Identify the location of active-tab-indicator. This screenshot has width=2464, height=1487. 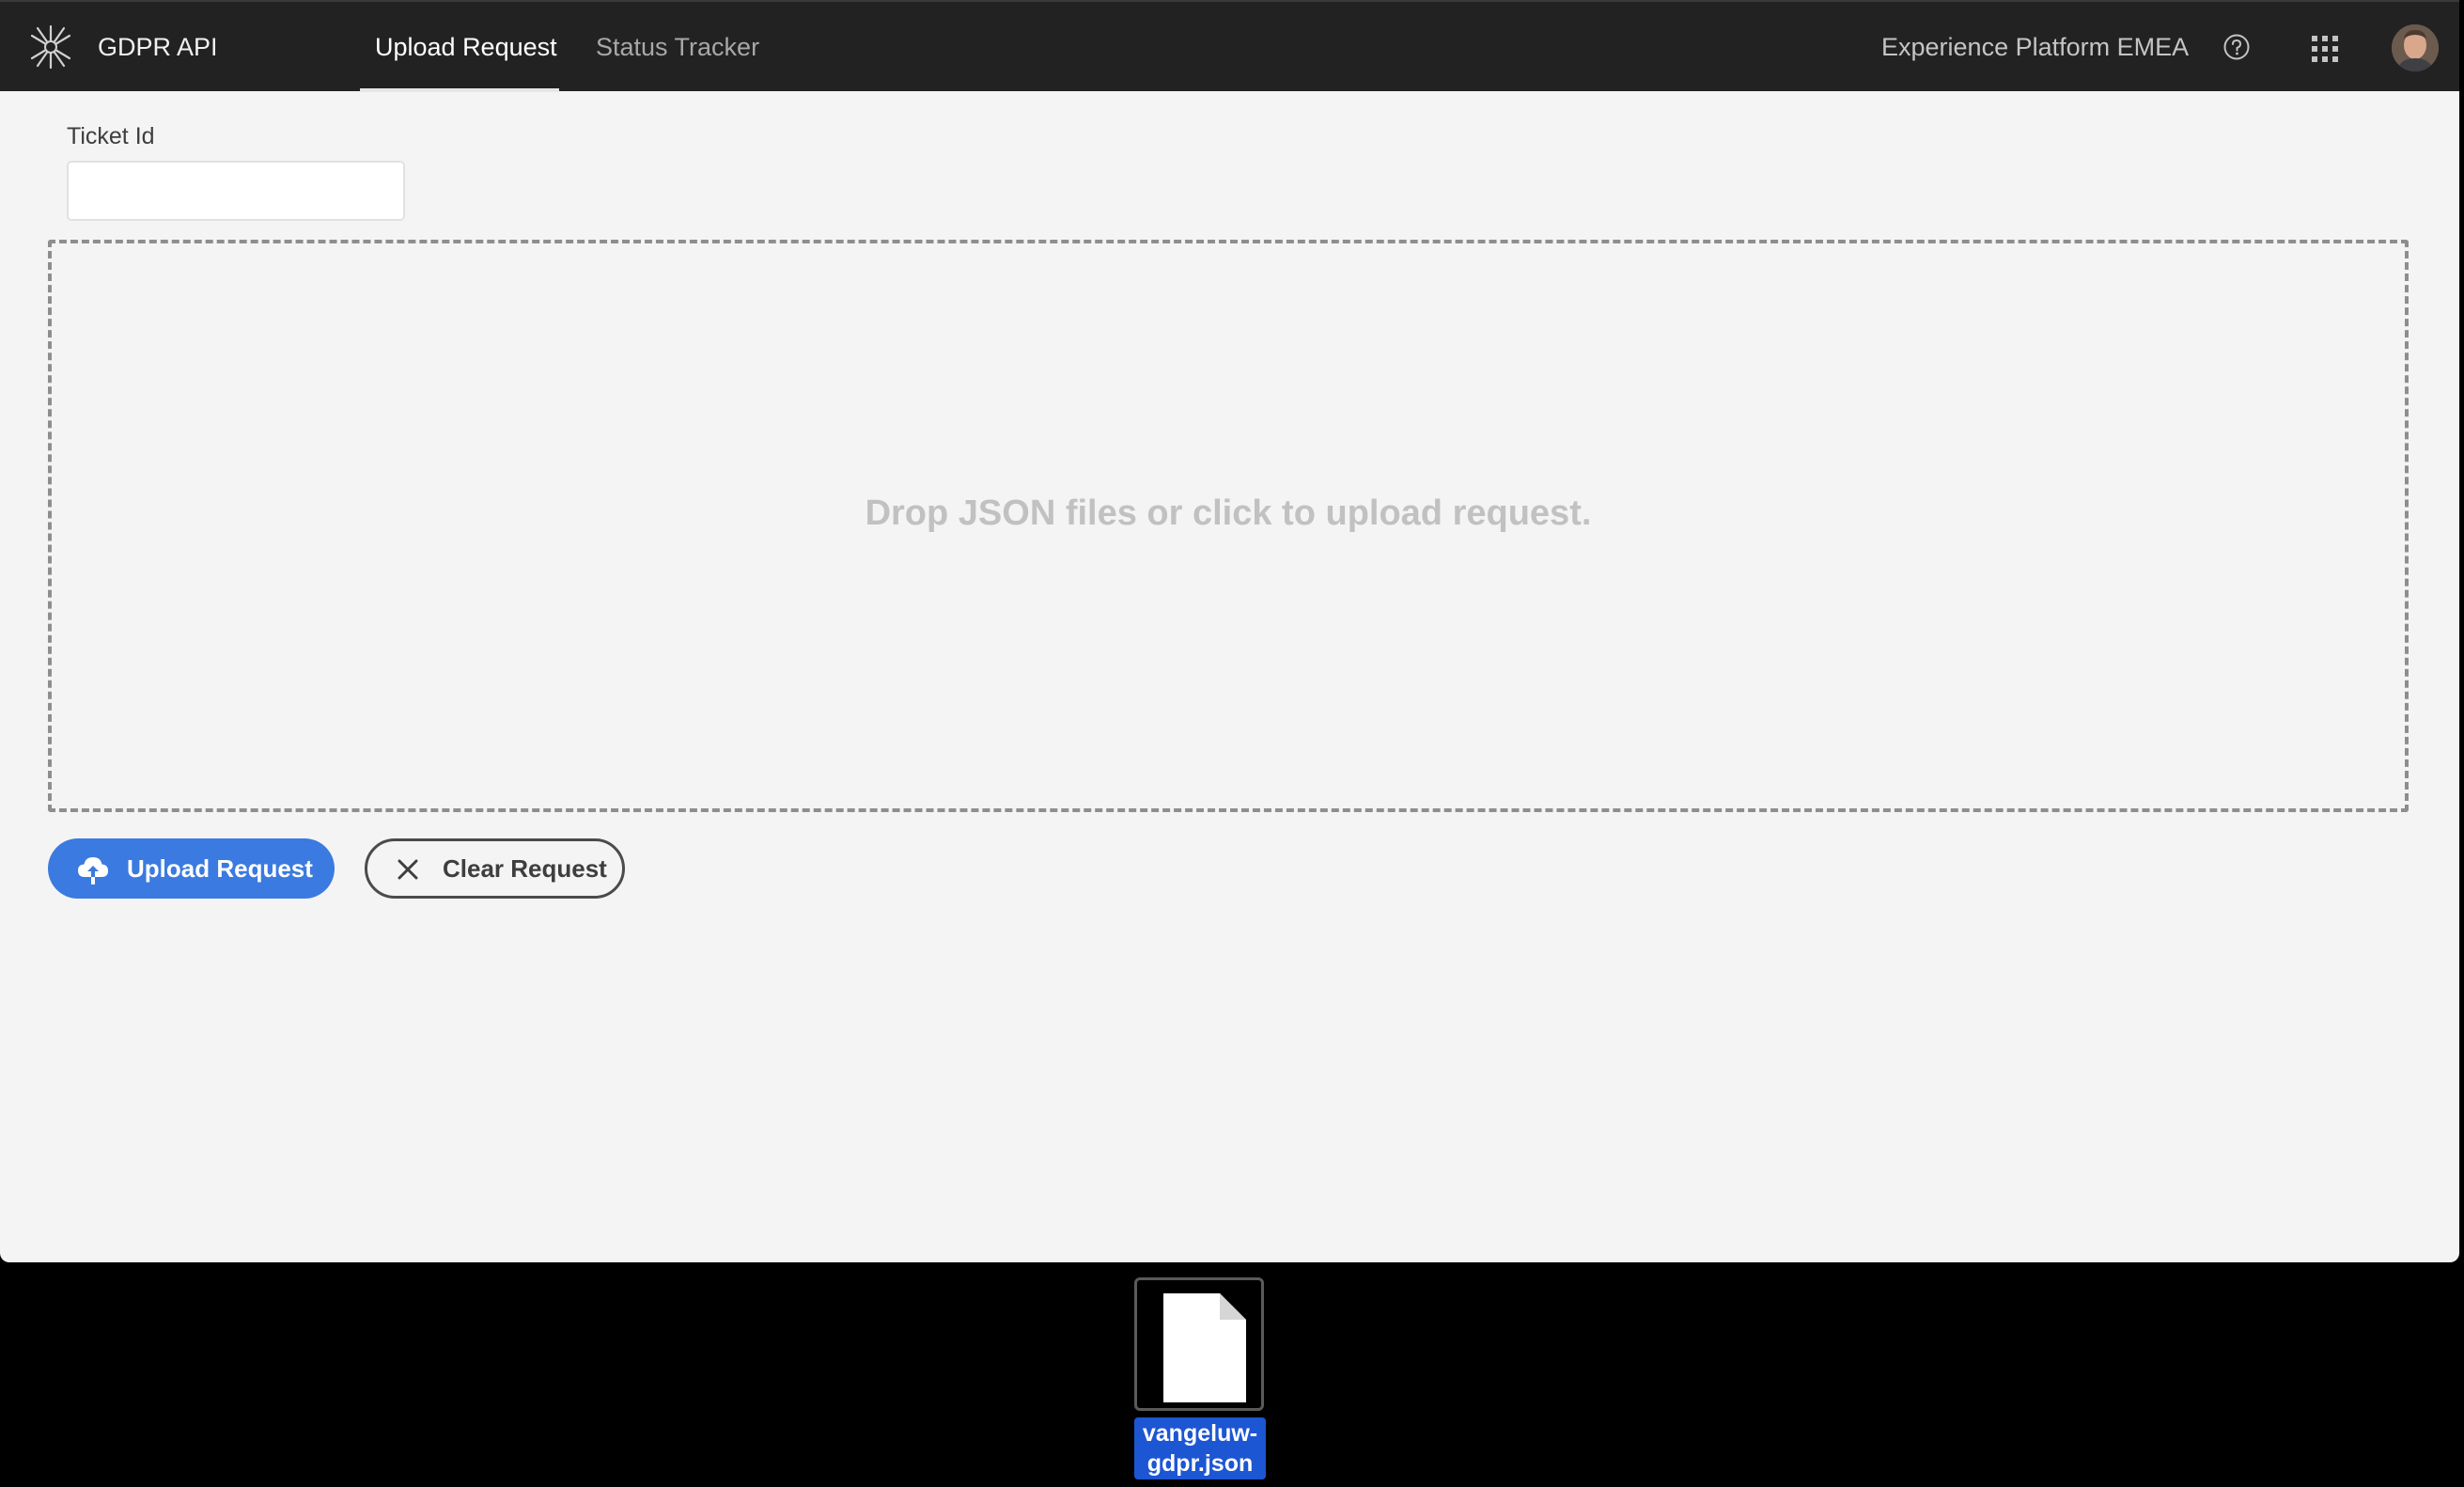
(459, 90).